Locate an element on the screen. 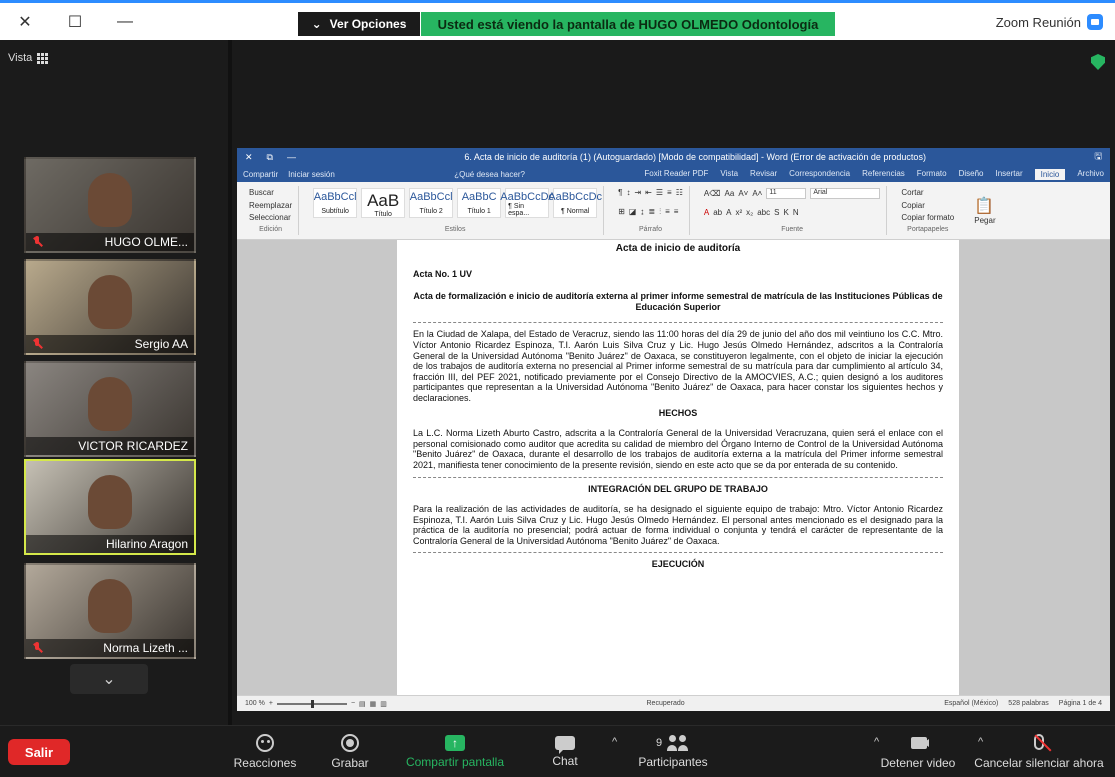 Image resolution: width=1115 pixels, height=777 pixels. find-button: Buscar is located at coordinates (270, 192).